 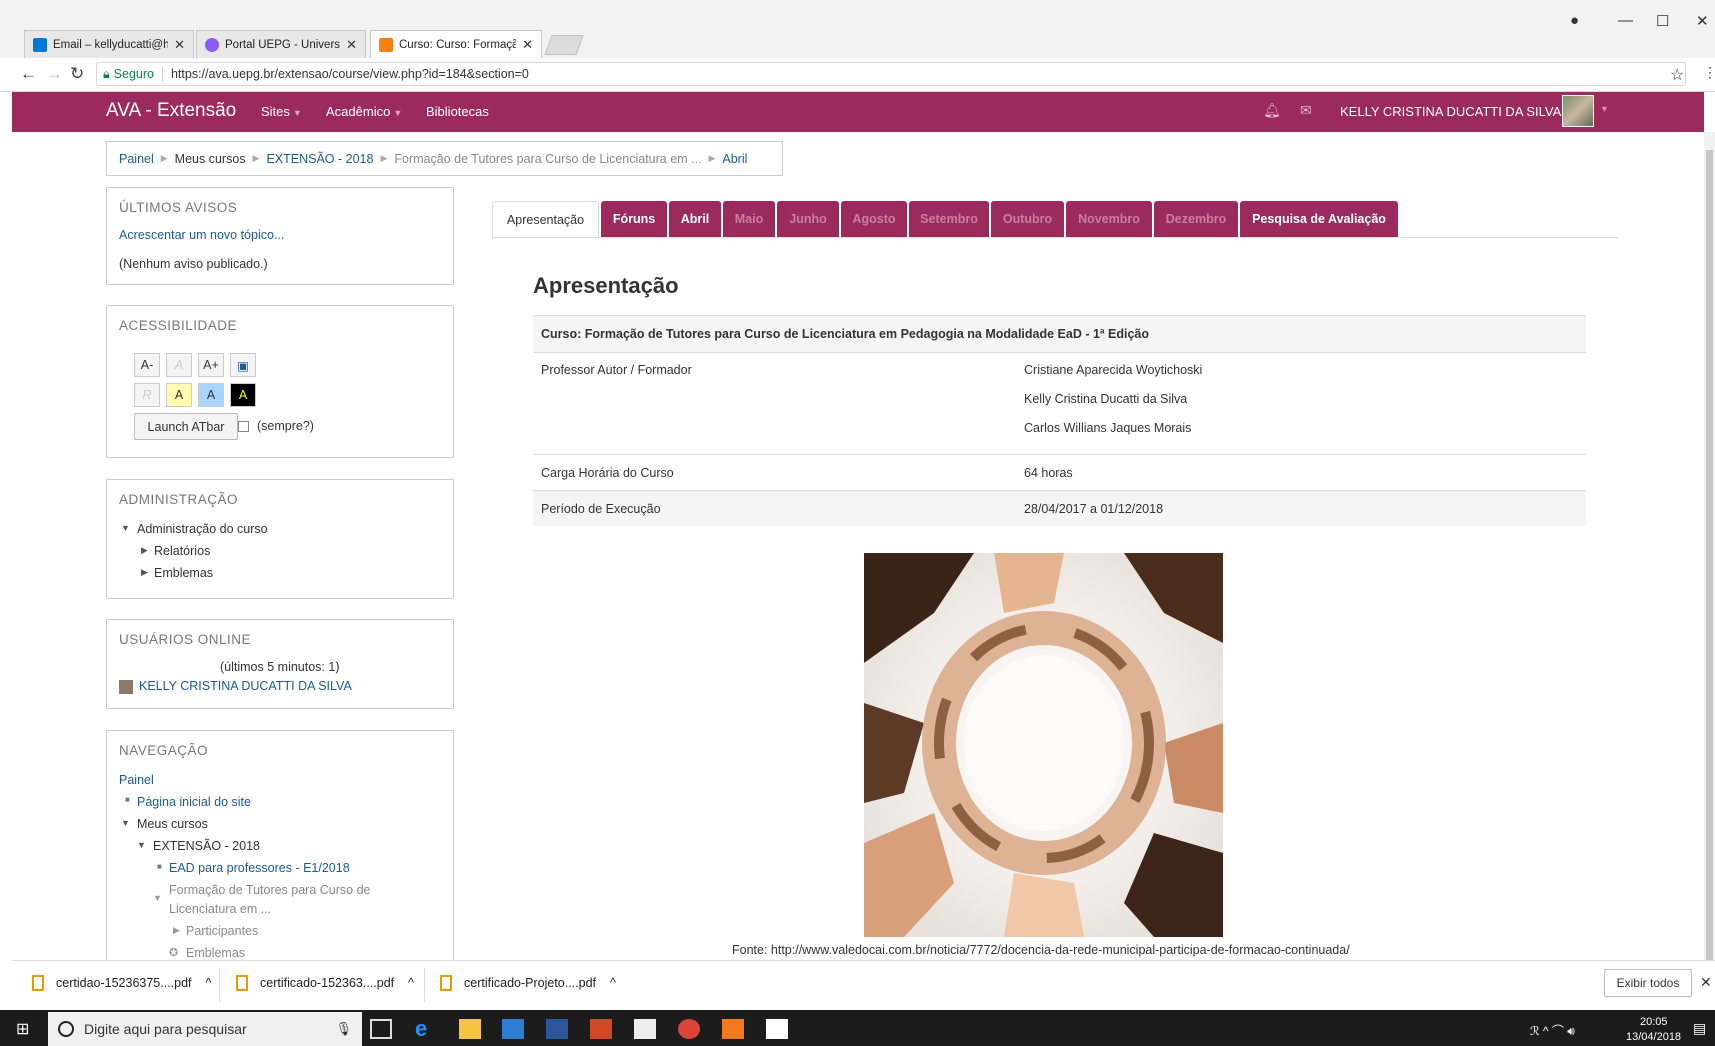 I want to click on save-settings-icon: ▣, so click(x=243, y=365).